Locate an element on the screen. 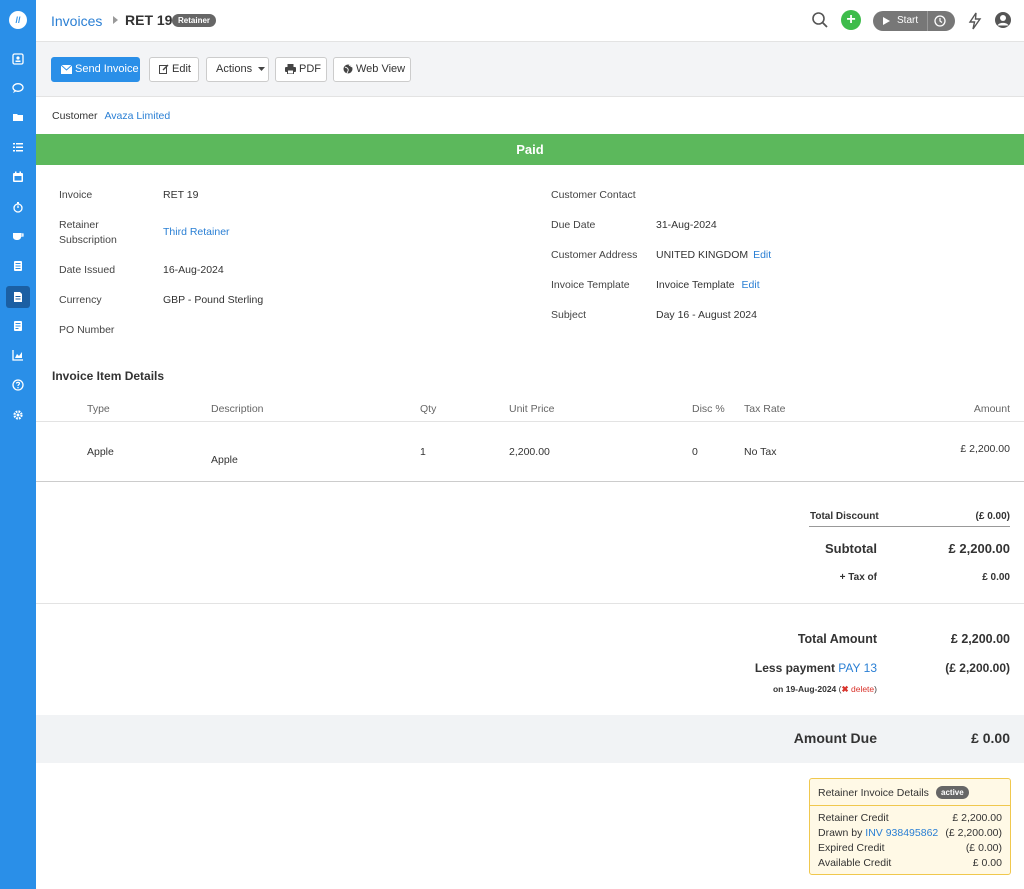  search-icon is located at coordinates (820, 20).